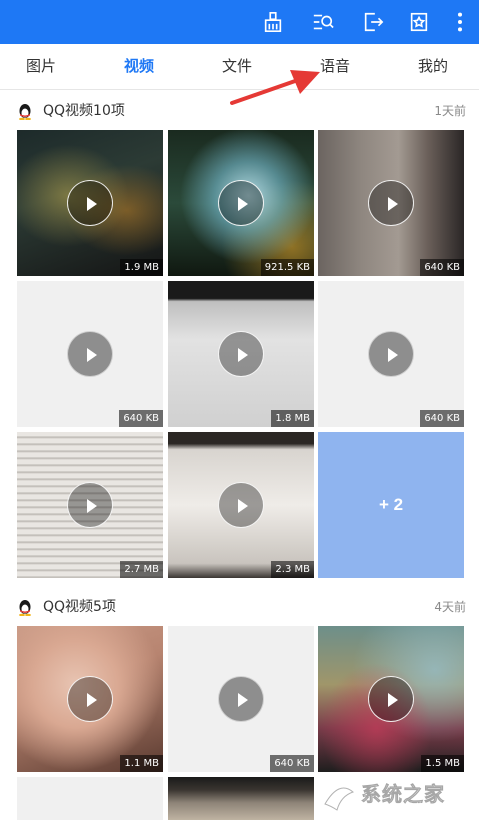 This screenshot has height=820, width=479. Describe the element at coordinates (460, 22) in the screenshot. I see `more-vertical-icon` at that location.